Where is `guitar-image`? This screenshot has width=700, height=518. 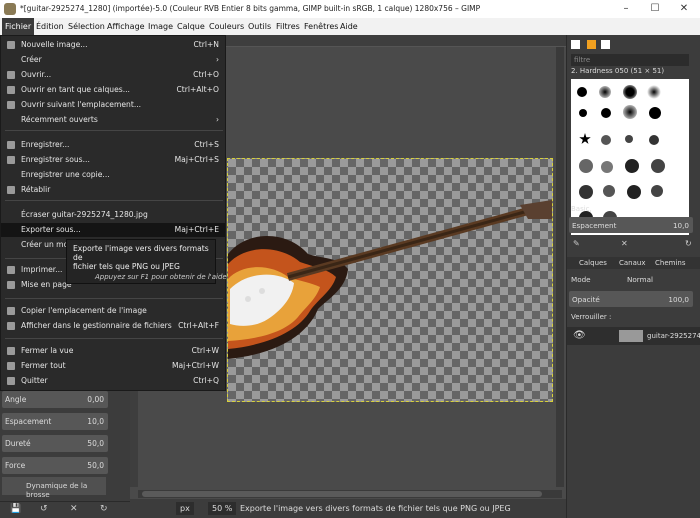 guitar-image is located at coordinates (397, 279).